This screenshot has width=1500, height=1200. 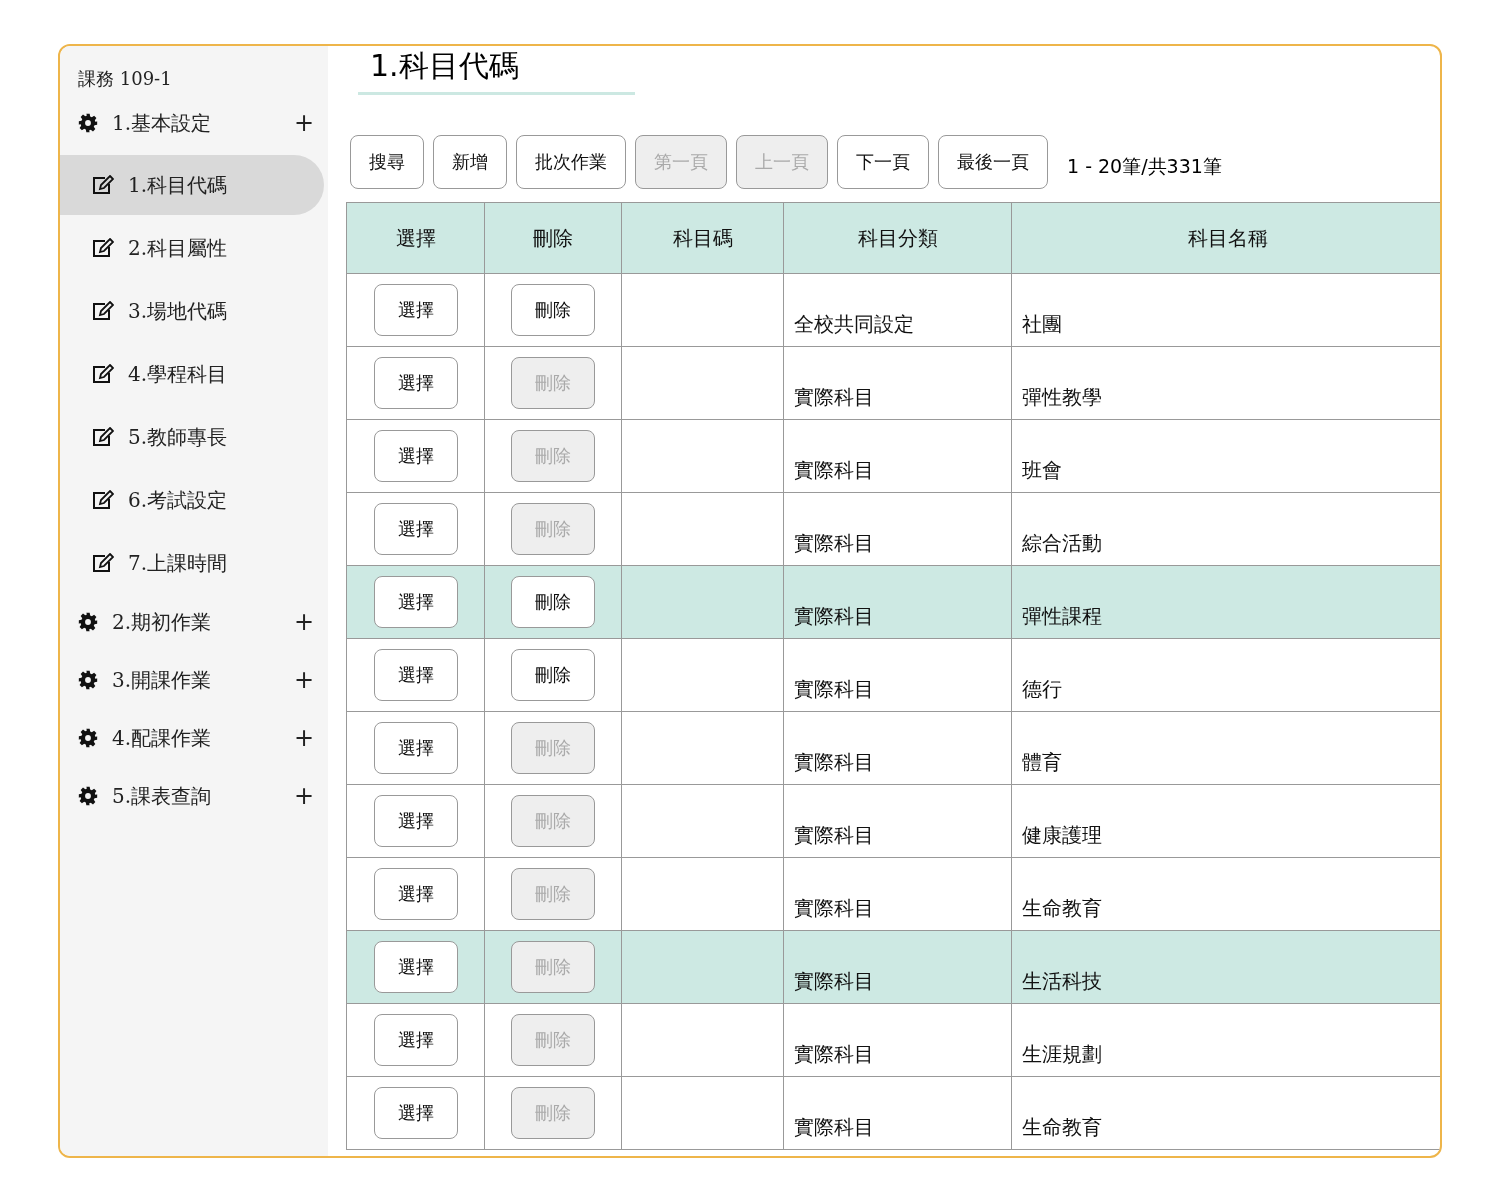 What do you see at coordinates (192, 563) in the screenshot?
I see `sidebar-item: 7.上課時間` at bounding box center [192, 563].